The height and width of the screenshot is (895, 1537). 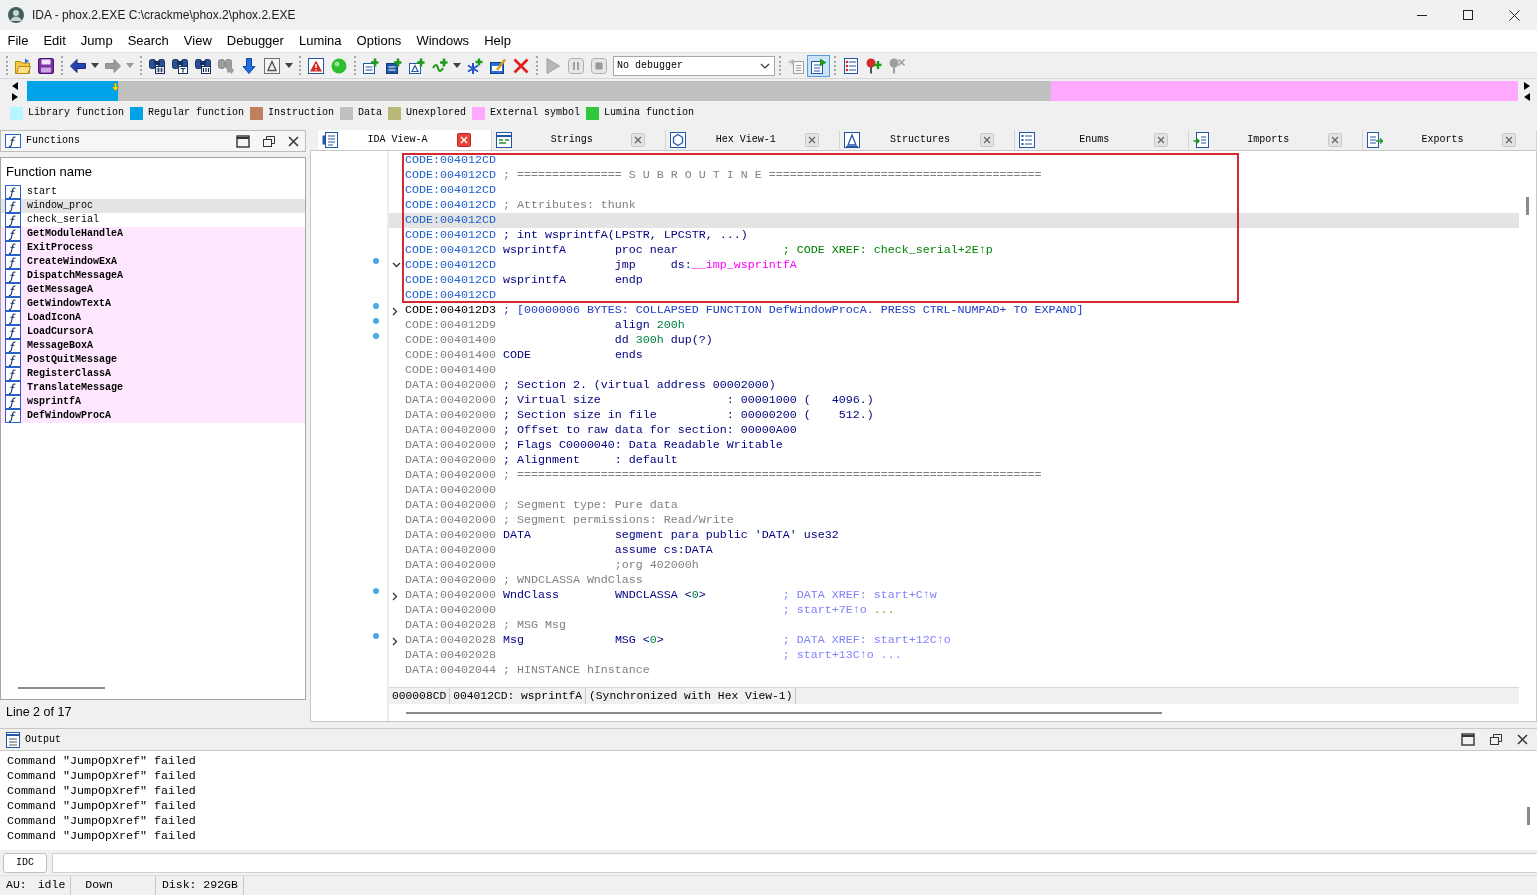 What do you see at coordinates (649, 113) in the screenshot?
I see `legend-label: Lumina function` at bounding box center [649, 113].